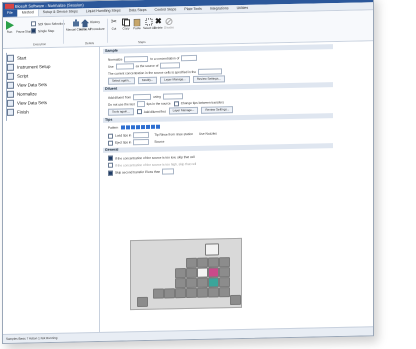 This screenshot has width=416, height=349. I want to click on tab-setup-device-steps: Setup & Device Steps, so click(60, 12).